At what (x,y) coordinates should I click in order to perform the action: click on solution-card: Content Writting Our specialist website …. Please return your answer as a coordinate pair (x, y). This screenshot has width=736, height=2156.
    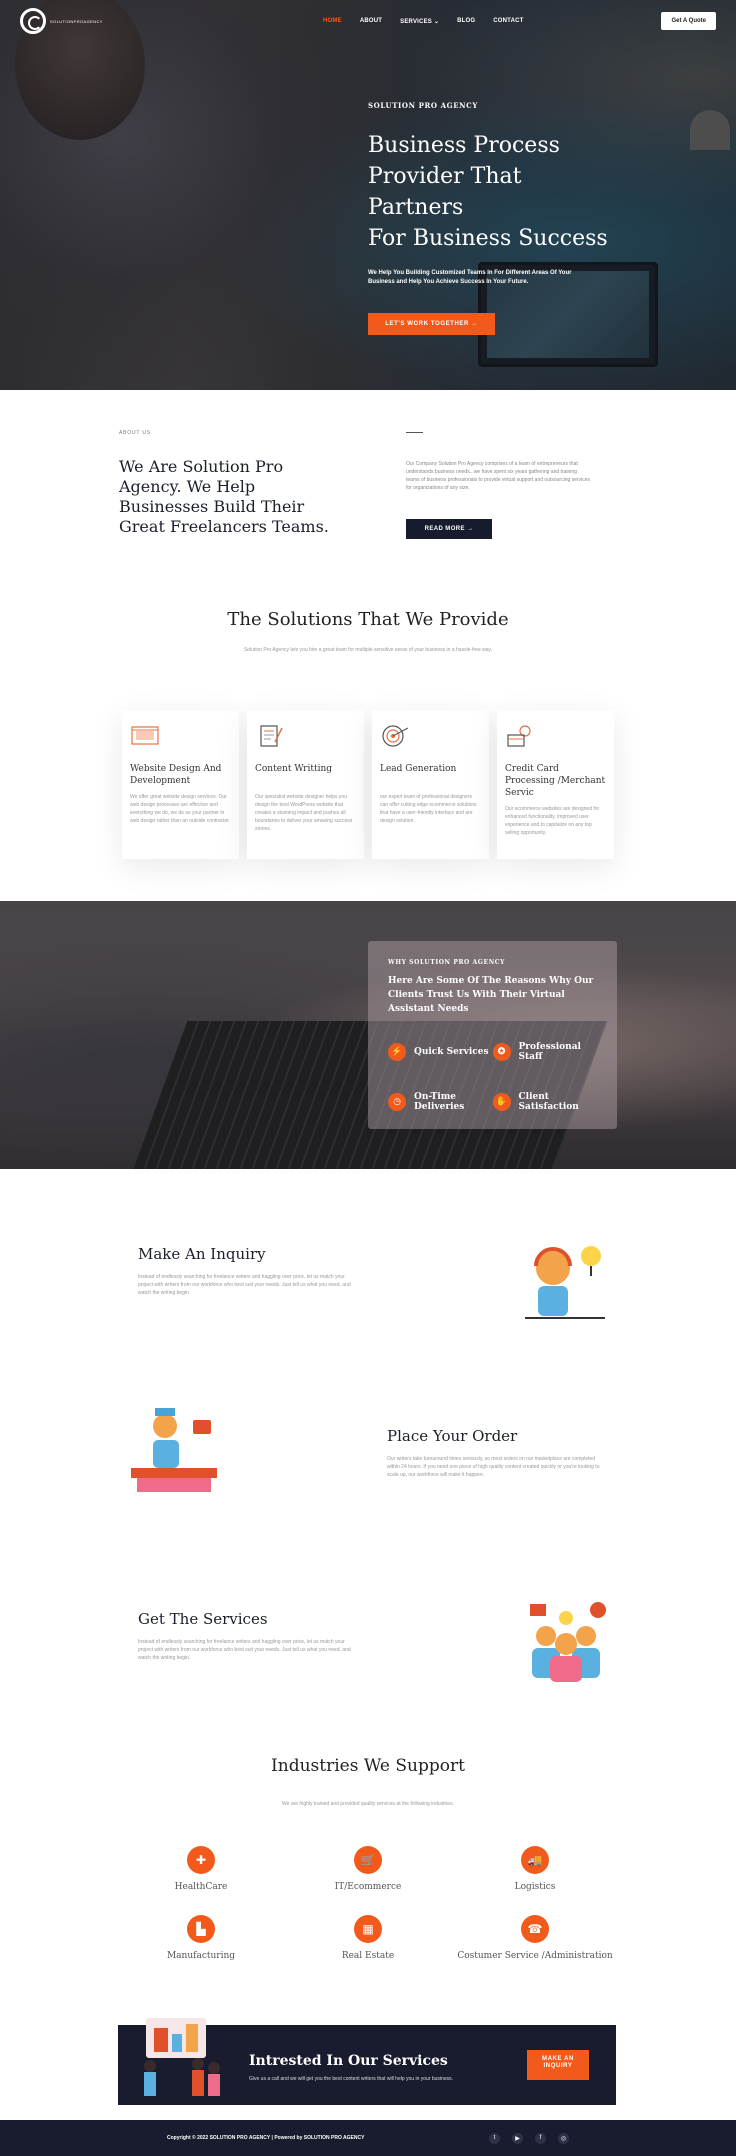
    Looking at the image, I should click on (305, 784).